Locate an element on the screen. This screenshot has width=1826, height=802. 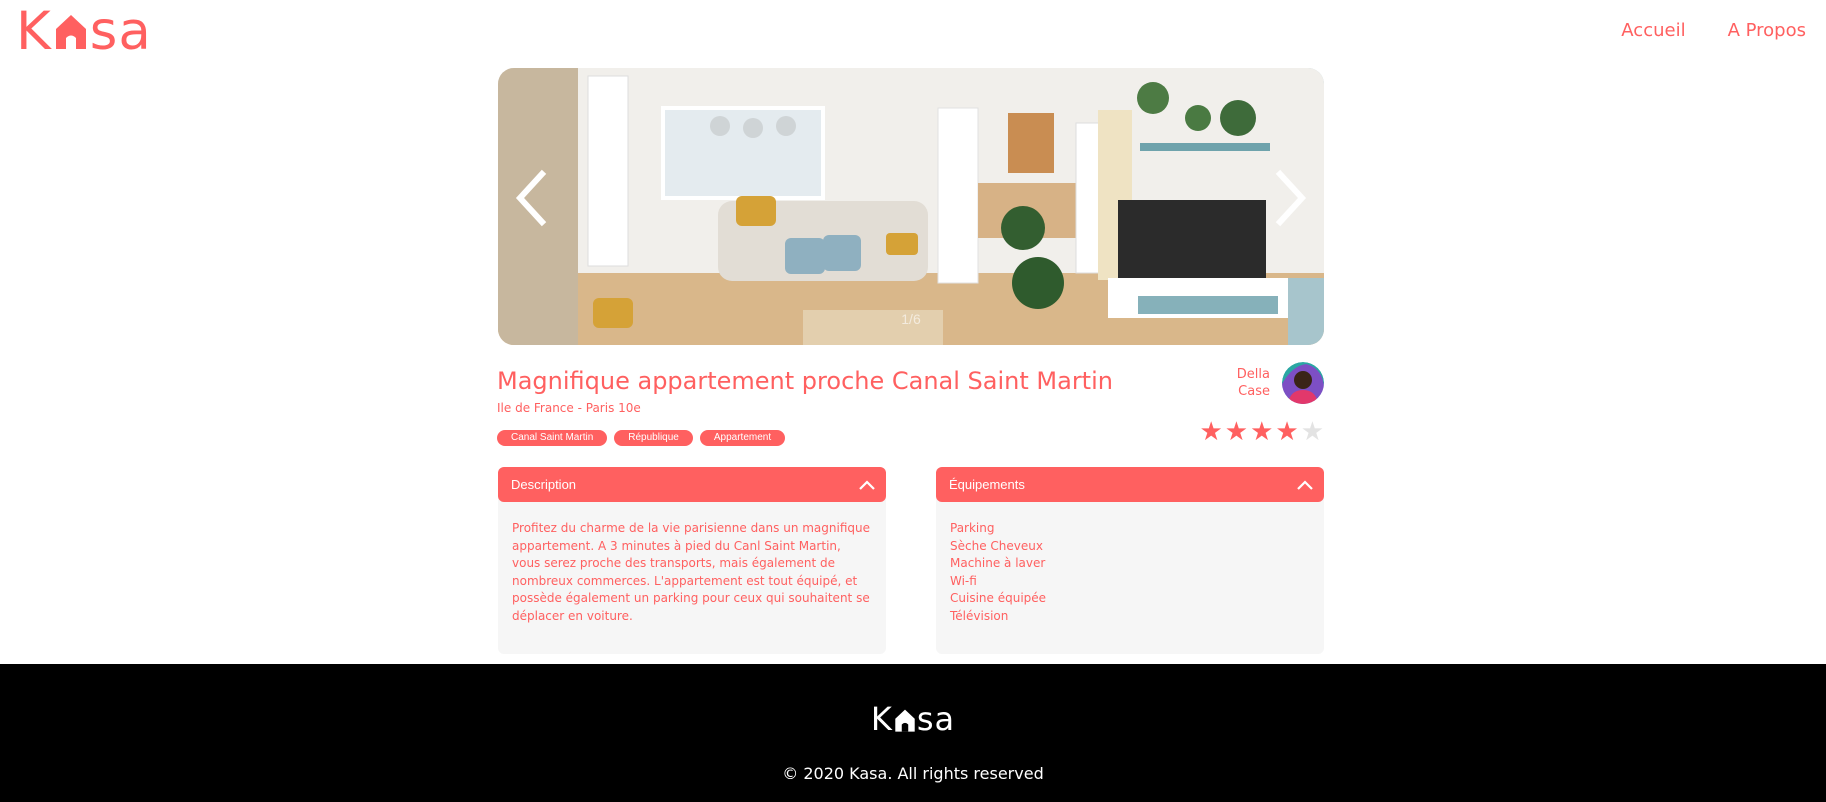
kasa-logo: K sa is located at coordinates (84, 31).